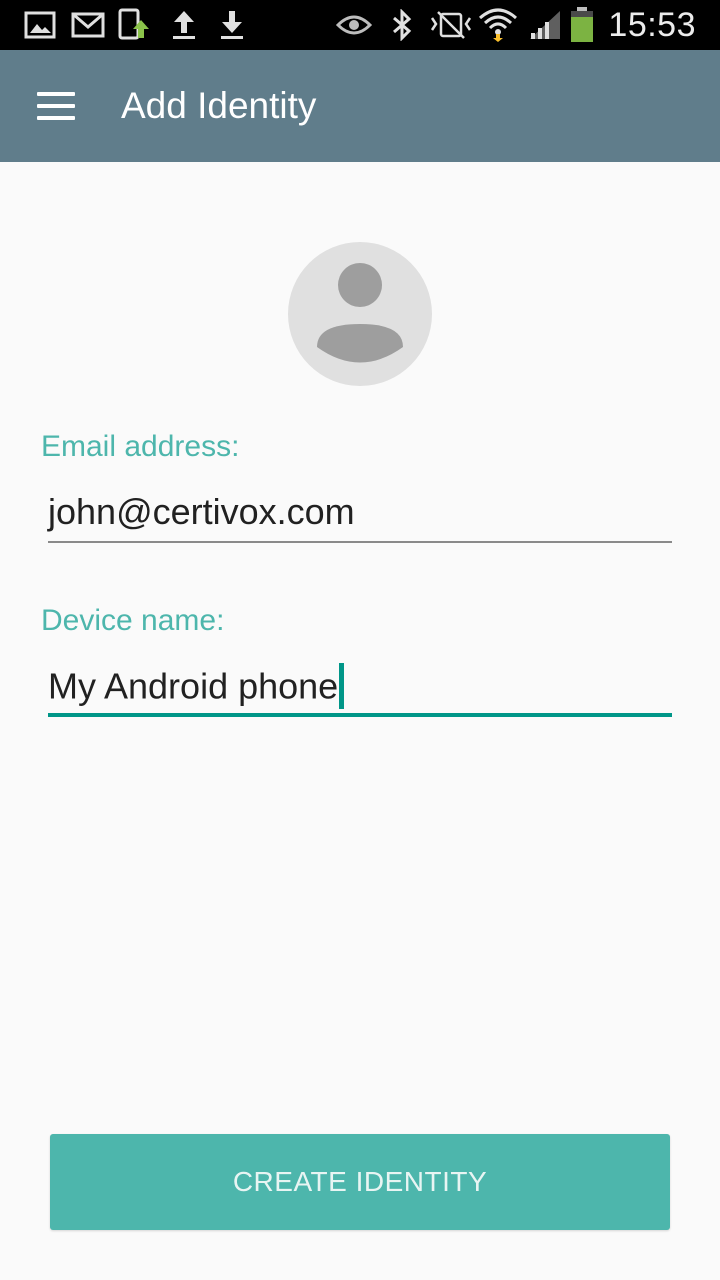  I want to click on status-bar: 15:53, so click(360, 25).